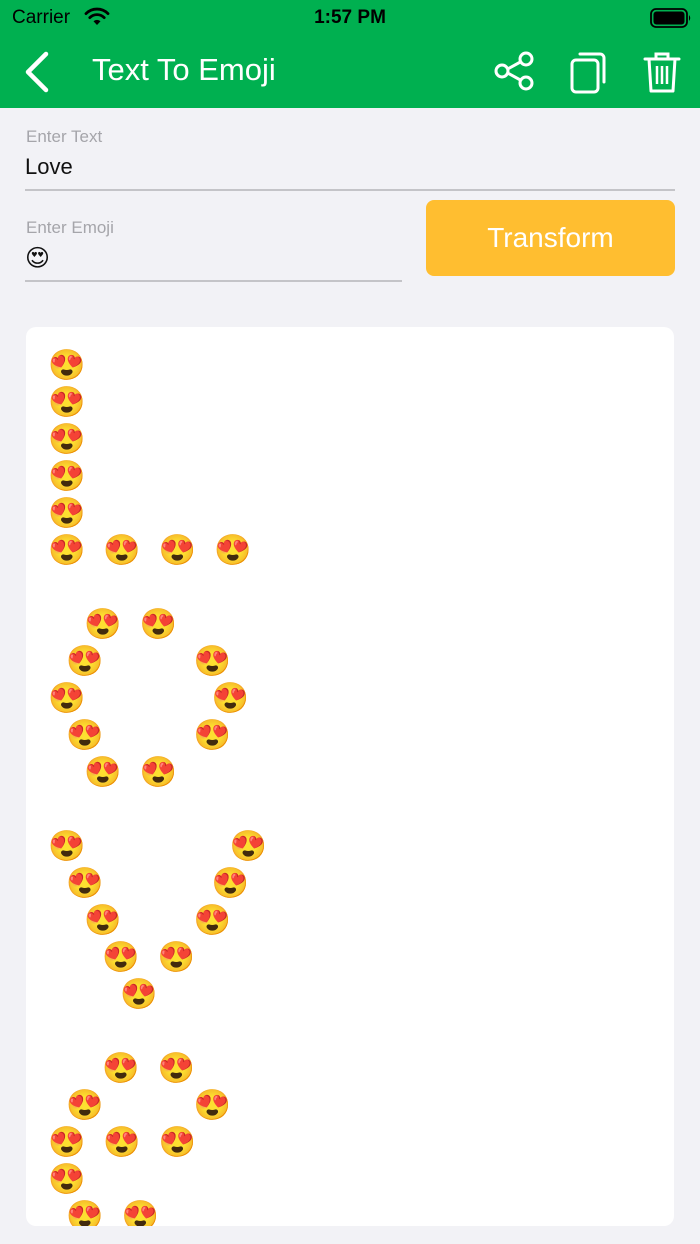  Describe the element at coordinates (670, 18) in the screenshot. I see `battery-icon` at that location.